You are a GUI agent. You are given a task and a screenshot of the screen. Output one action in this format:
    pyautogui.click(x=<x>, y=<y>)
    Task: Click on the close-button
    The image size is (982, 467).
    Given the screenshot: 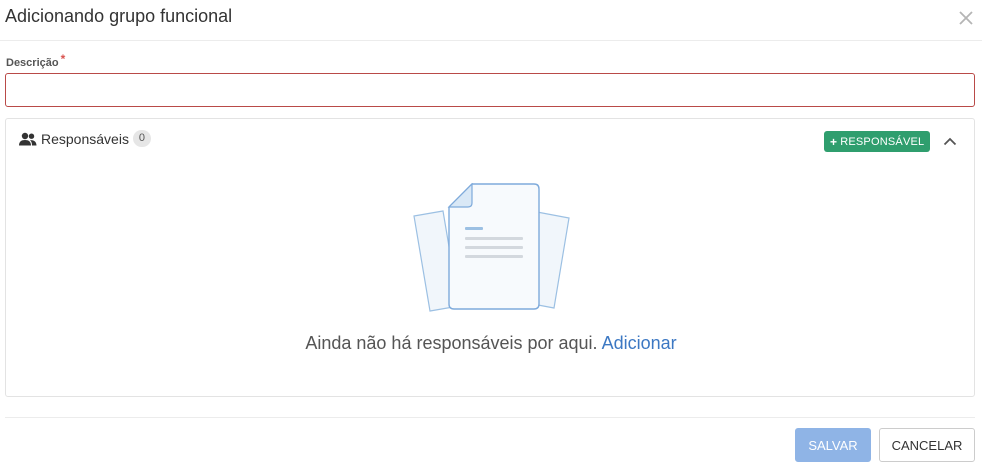 What is the action you would take?
    pyautogui.click(x=966, y=18)
    